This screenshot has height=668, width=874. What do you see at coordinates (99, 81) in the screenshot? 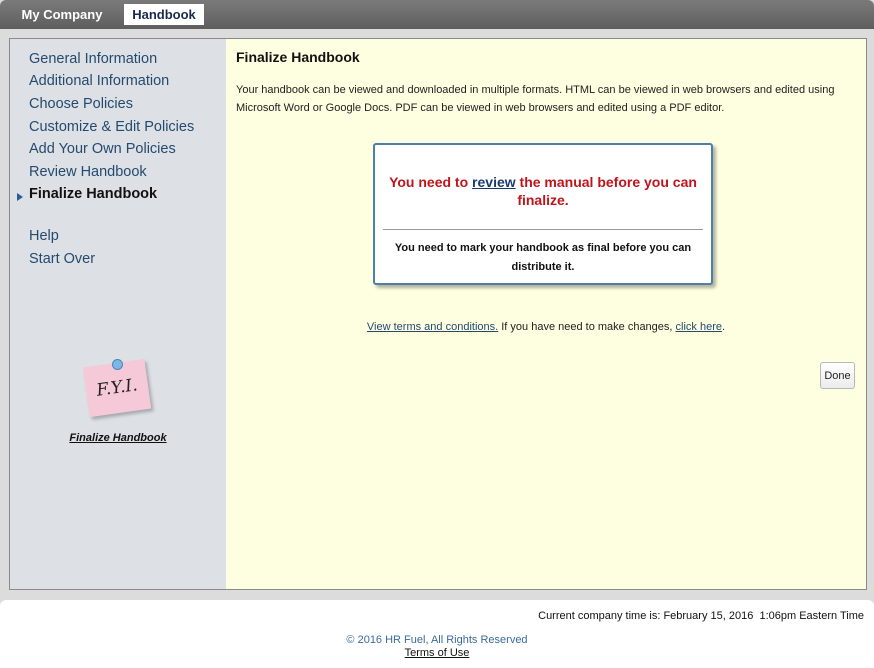
I see `sidebar-item-additional-information: Additional Information` at bounding box center [99, 81].